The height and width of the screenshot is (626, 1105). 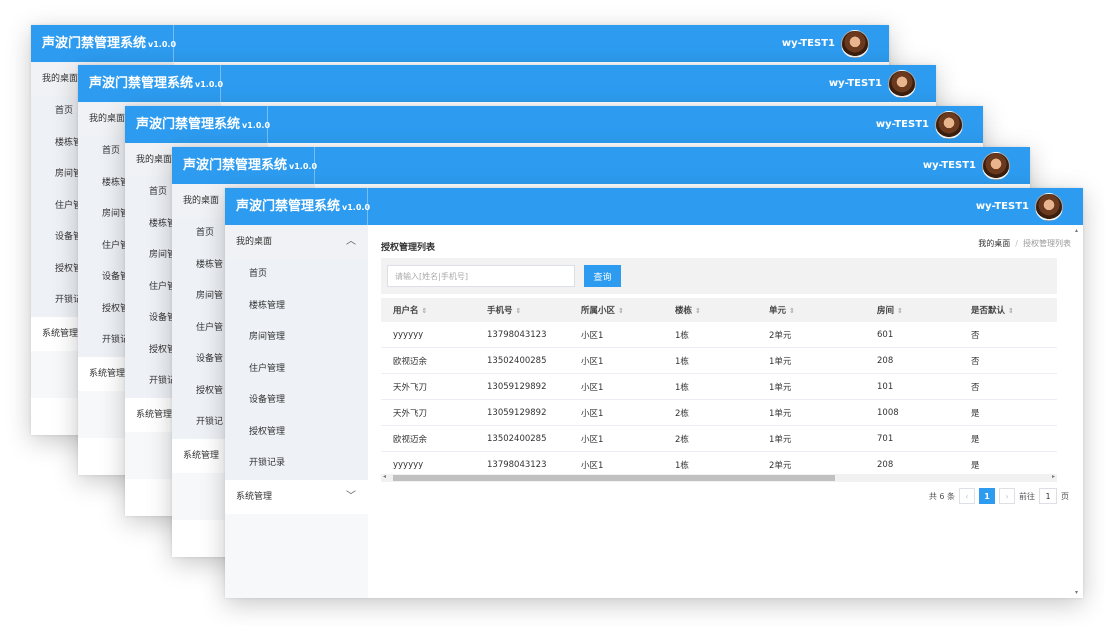 I want to click on prev-page-button: ‹, so click(x=967, y=496).